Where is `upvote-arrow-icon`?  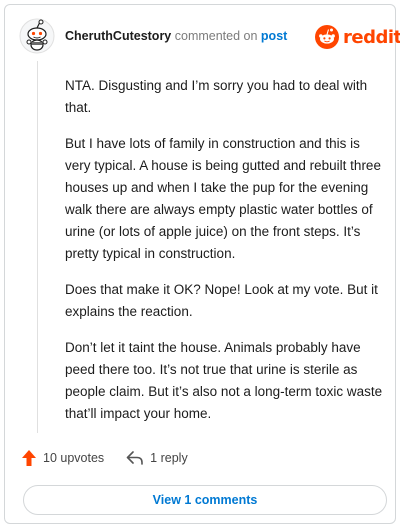
upvote-arrow-icon is located at coordinates (29, 458).